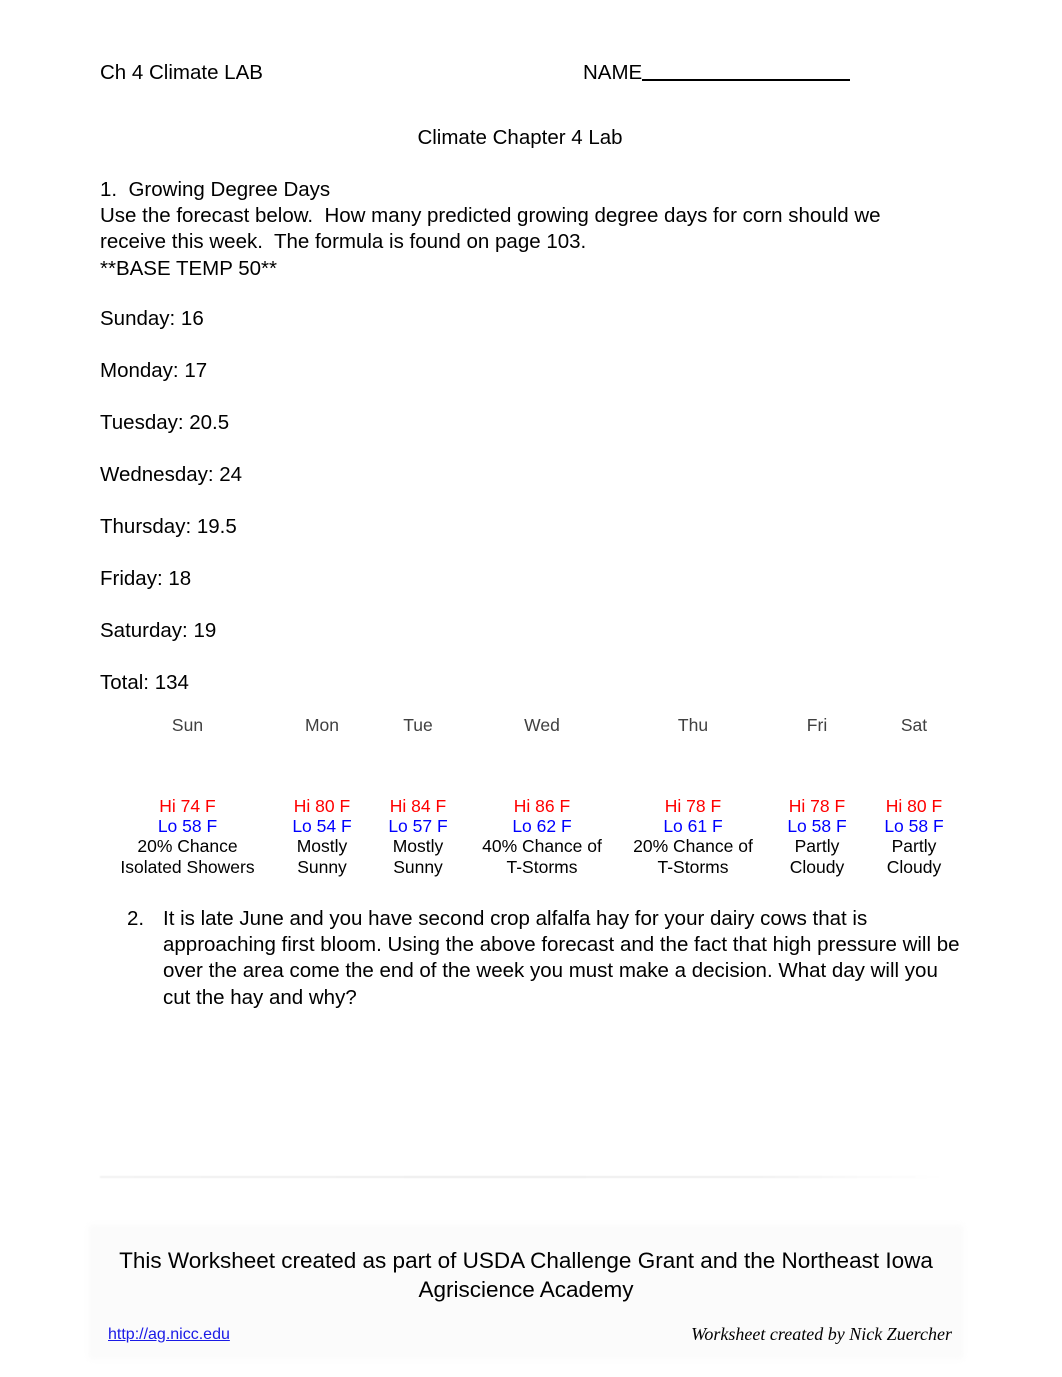  I want to click on name-field-area: NAME, so click(717, 73).